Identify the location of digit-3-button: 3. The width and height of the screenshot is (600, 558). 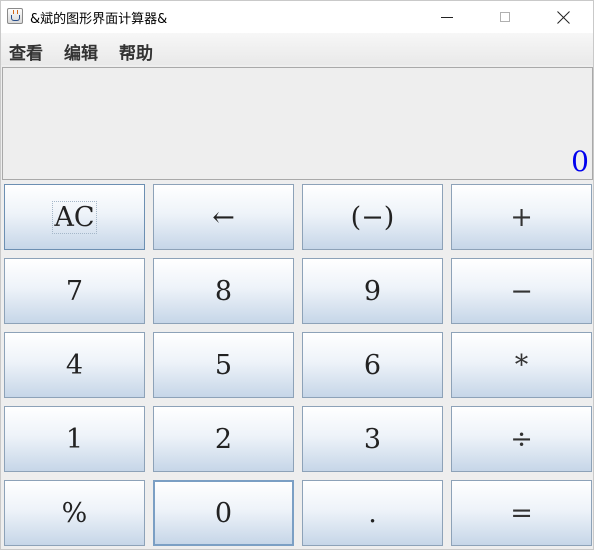
(372, 439).